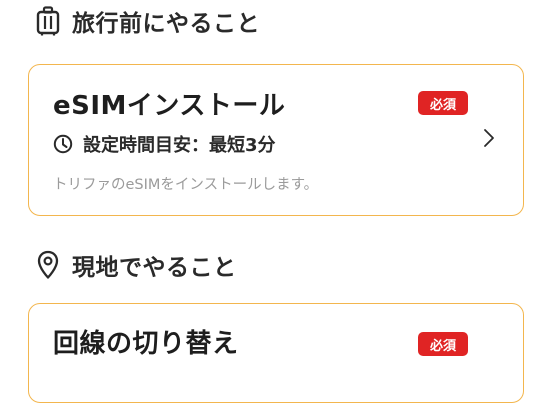 Image resolution: width=554 pixels, height=403 pixels. What do you see at coordinates (48, 21) in the screenshot?
I see `suitcase-icon` at bounding box center [48, 21].